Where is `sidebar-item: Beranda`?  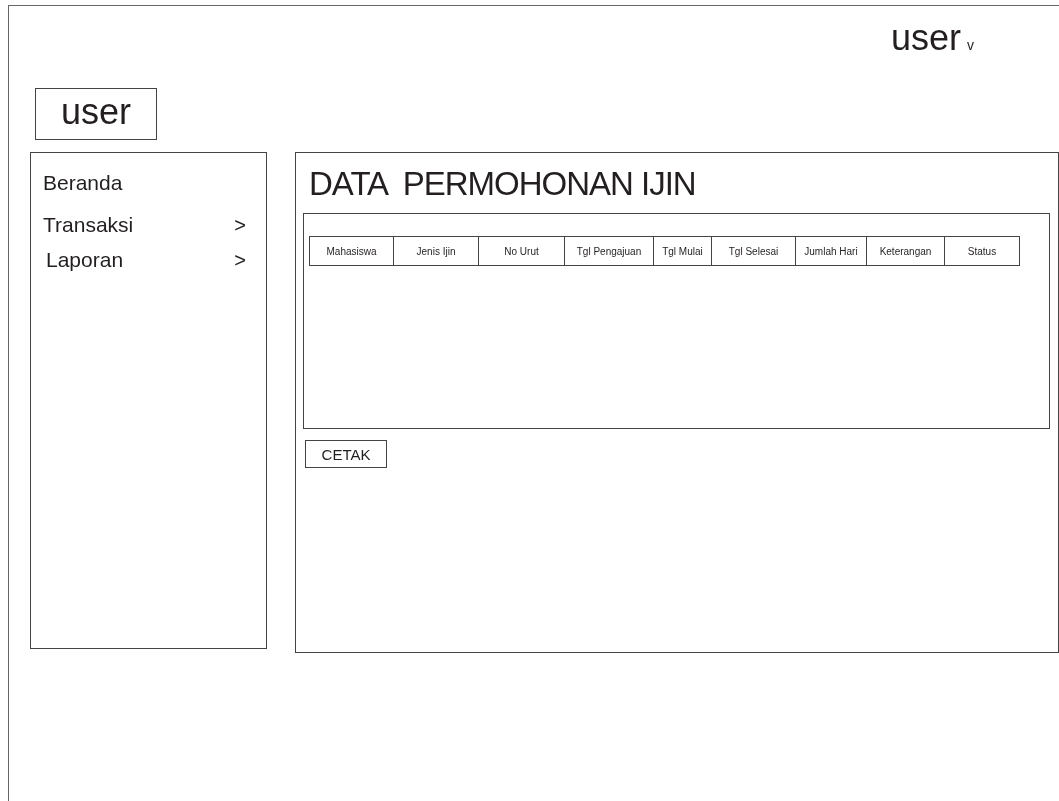 sidebar-item: Beranda is located at coordinates (146, 183).